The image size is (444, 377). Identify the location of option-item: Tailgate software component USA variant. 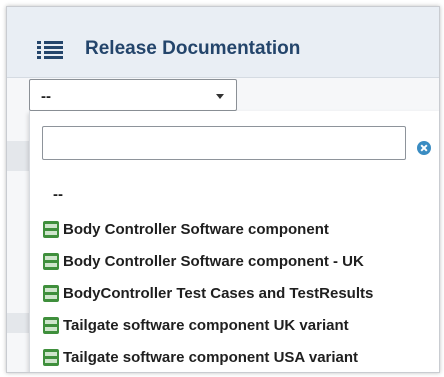
(234, 357).